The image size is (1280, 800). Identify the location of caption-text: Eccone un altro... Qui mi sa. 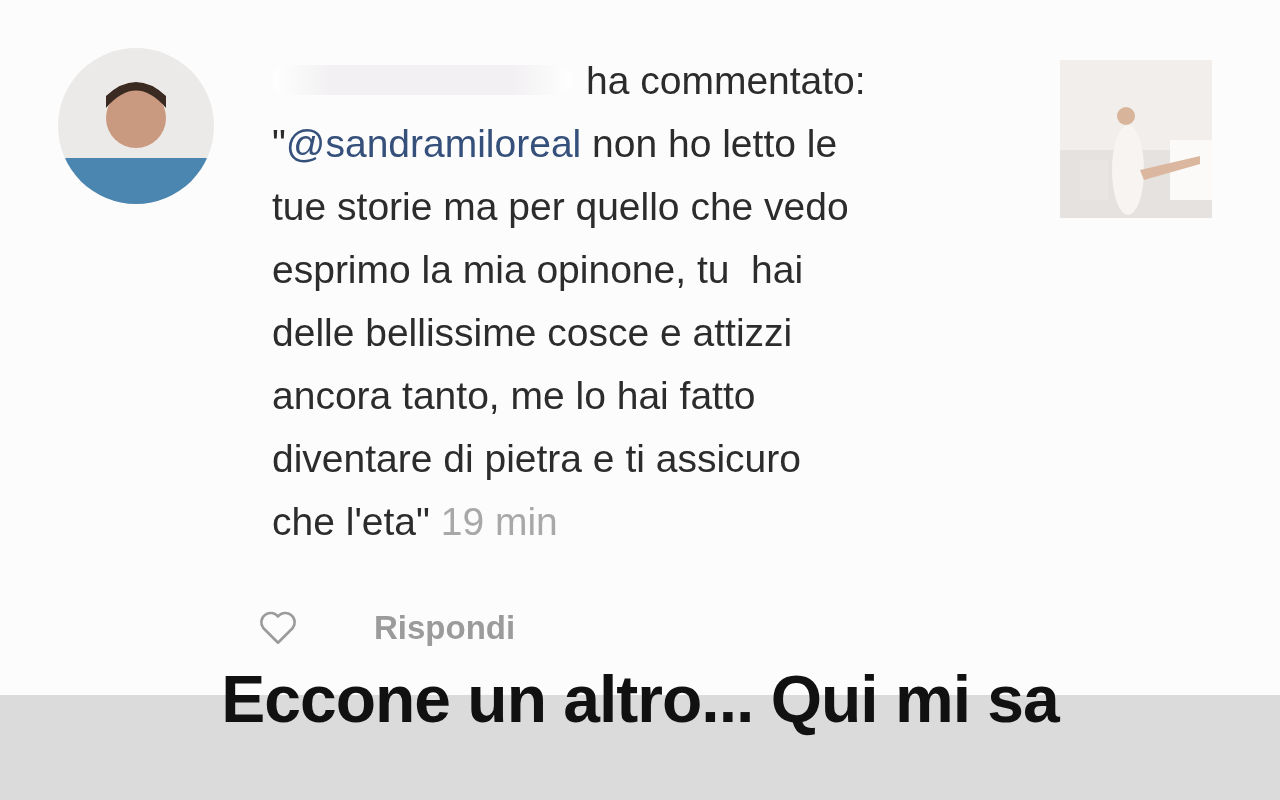
(640, 699).